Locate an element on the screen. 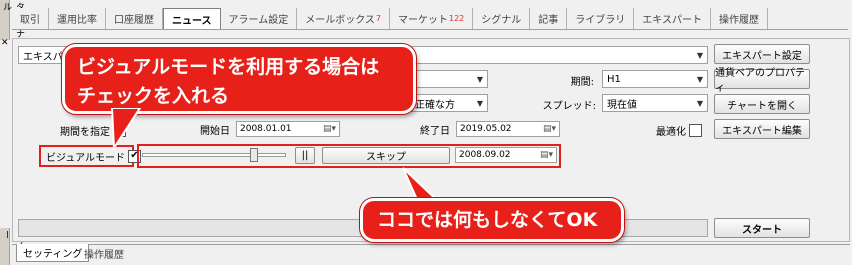 This screenshot has width=852, height=265. start-button: スタート is located at coordinates (762, 228).